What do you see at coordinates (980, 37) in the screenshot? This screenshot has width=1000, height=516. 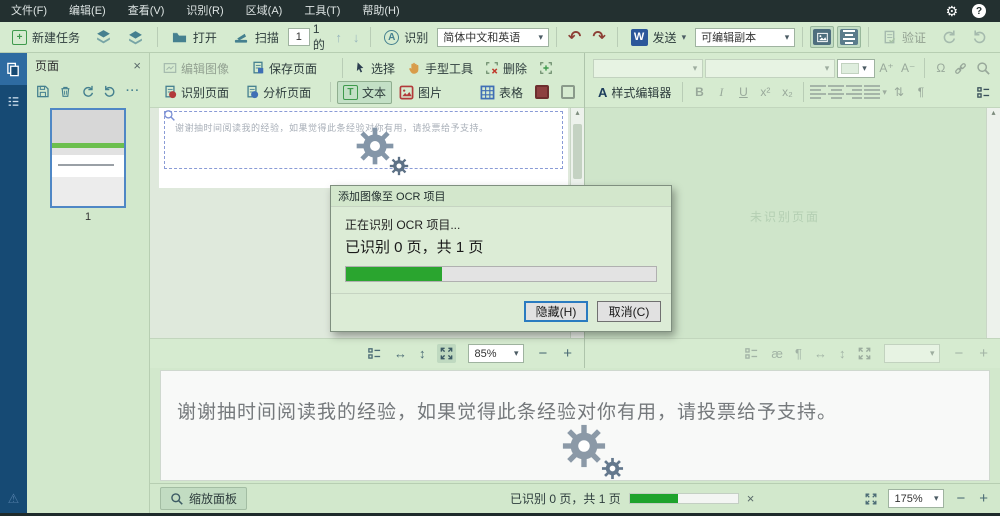 I see `rotate-right-button` at bounding box center [980, 37].